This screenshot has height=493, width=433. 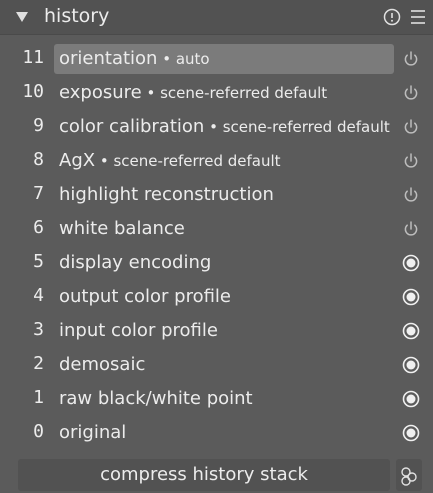 I want to click on history-item-label: original, so click(x=92, y=433).